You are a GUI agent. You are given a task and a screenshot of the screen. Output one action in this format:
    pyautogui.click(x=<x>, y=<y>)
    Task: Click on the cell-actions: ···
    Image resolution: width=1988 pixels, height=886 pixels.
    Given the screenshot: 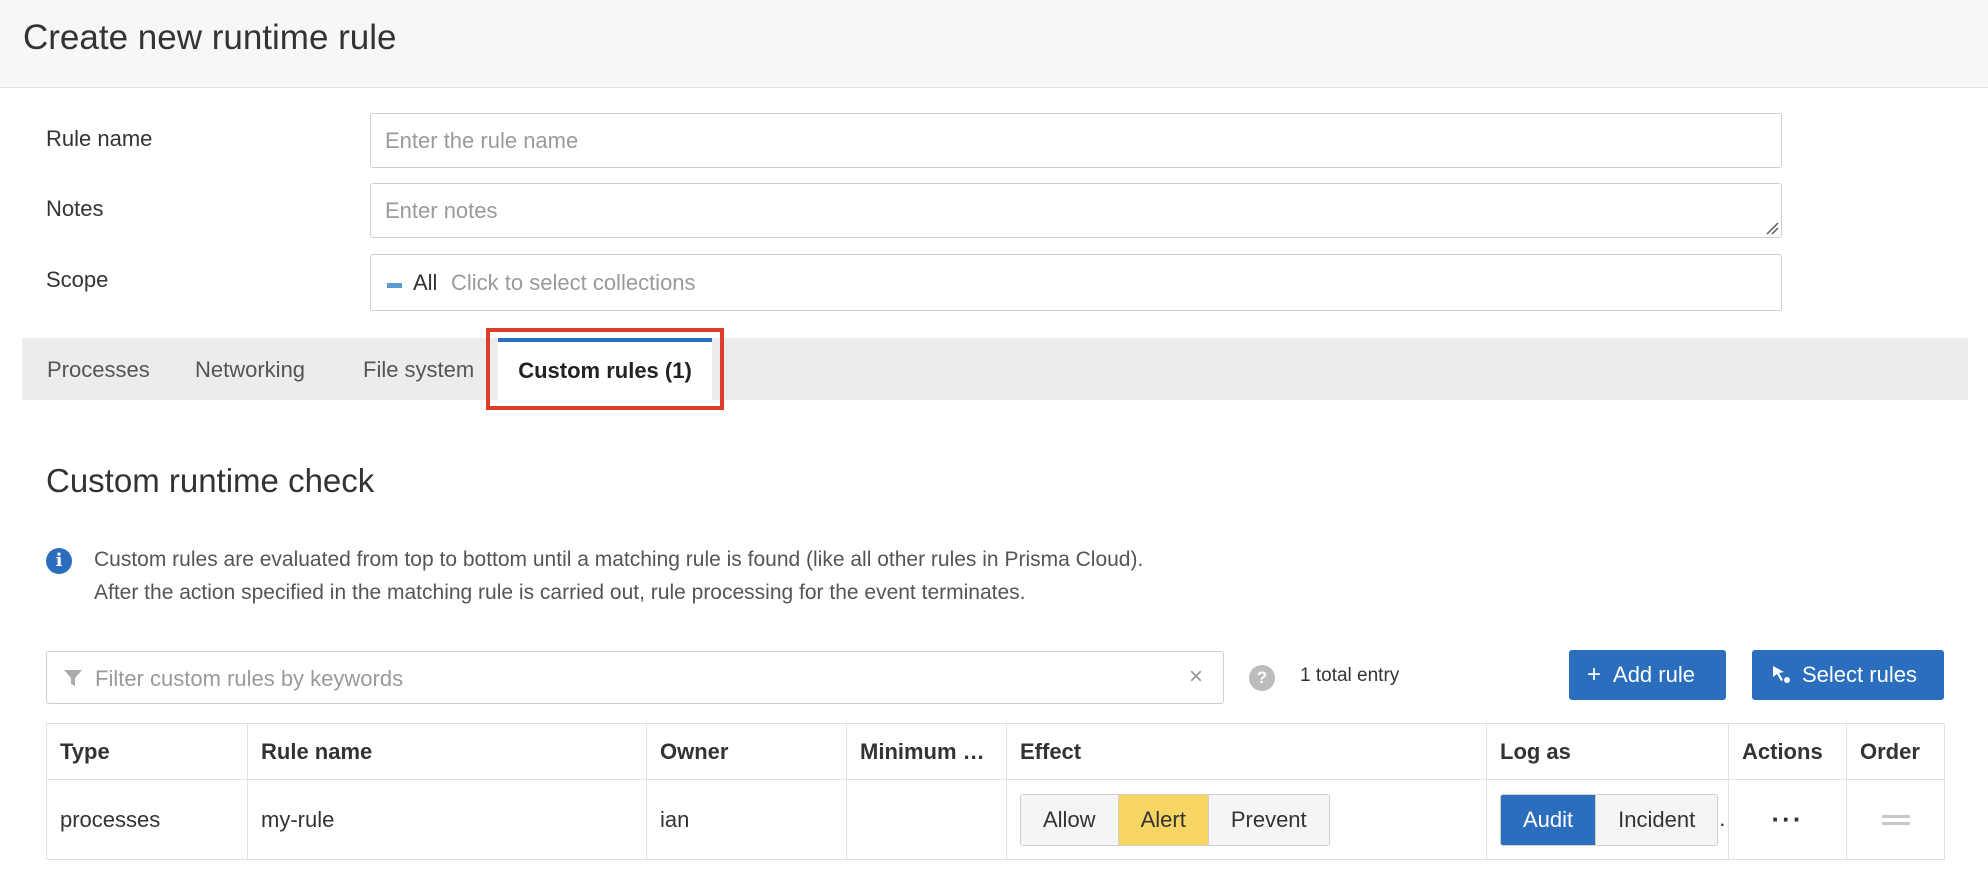 What is the action you would take?
    pyautogui.click(x=1787, y=819)
    